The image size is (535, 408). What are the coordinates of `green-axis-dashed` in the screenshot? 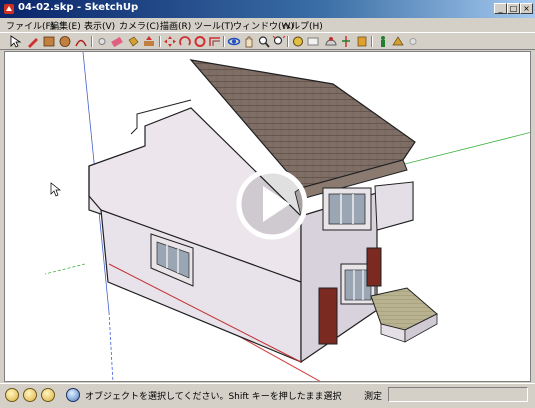 It's located at (65, 269).